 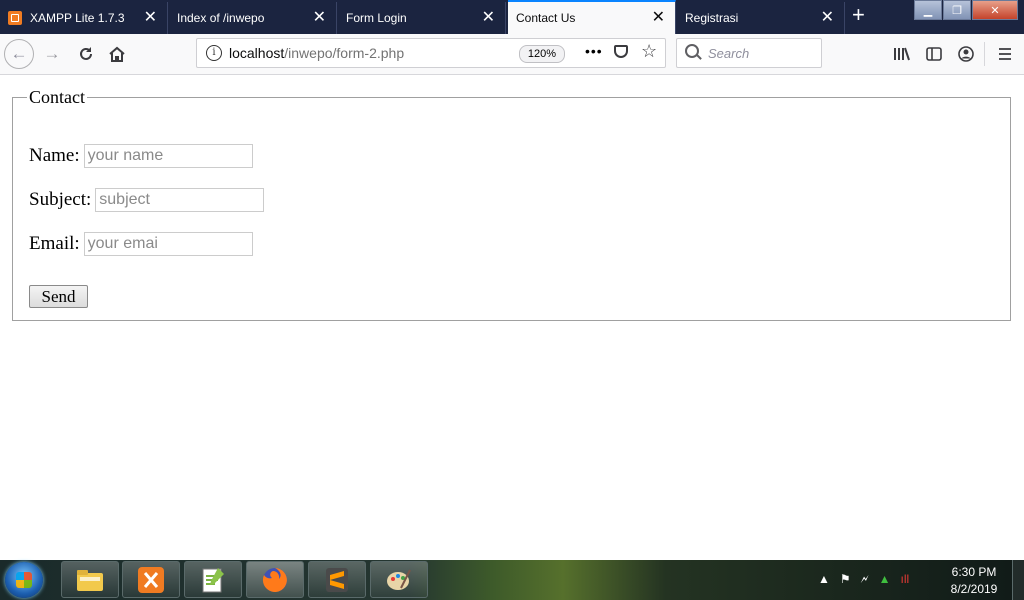 I want to click on maximize-button: ❐, so click(x=957, y=10).